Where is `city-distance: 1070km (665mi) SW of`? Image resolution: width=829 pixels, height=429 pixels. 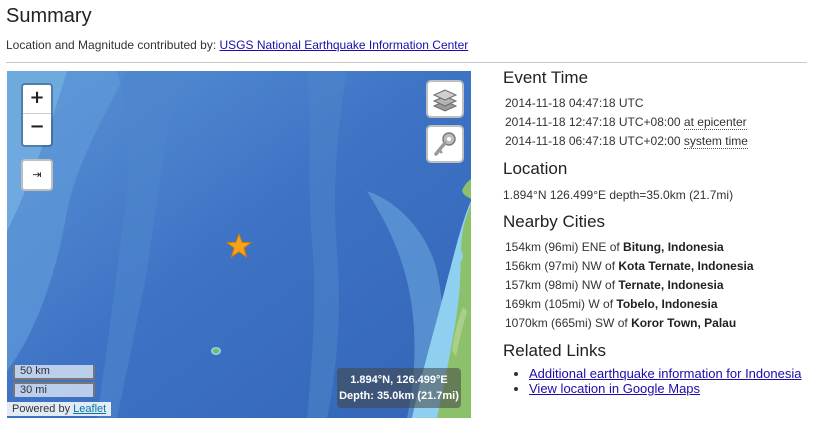 city-distance: 1070km (665mi) SW of is located at coordinates (566, 323).